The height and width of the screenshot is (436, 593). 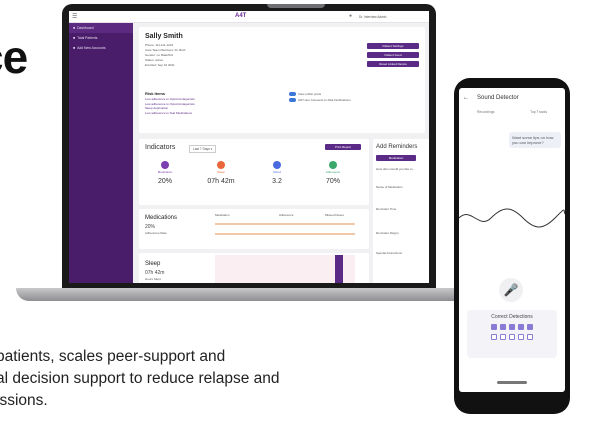 I want to click on app-logo: A4T, so click(x=241, y=16).